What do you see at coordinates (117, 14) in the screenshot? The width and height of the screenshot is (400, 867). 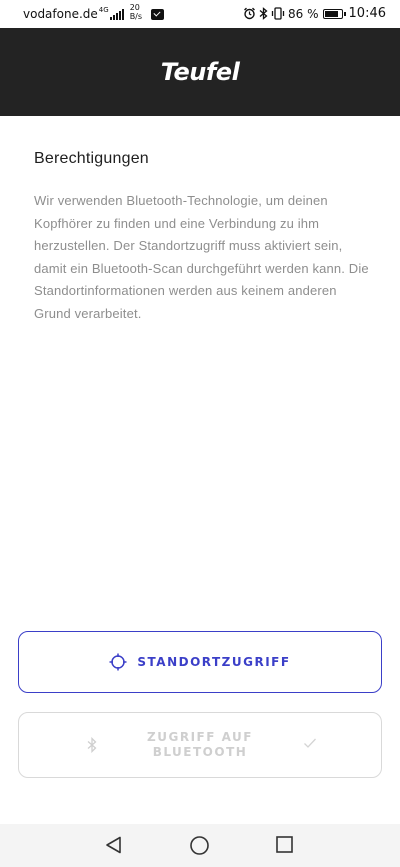 I see `signal-icon` at bounding box center [117, 14].